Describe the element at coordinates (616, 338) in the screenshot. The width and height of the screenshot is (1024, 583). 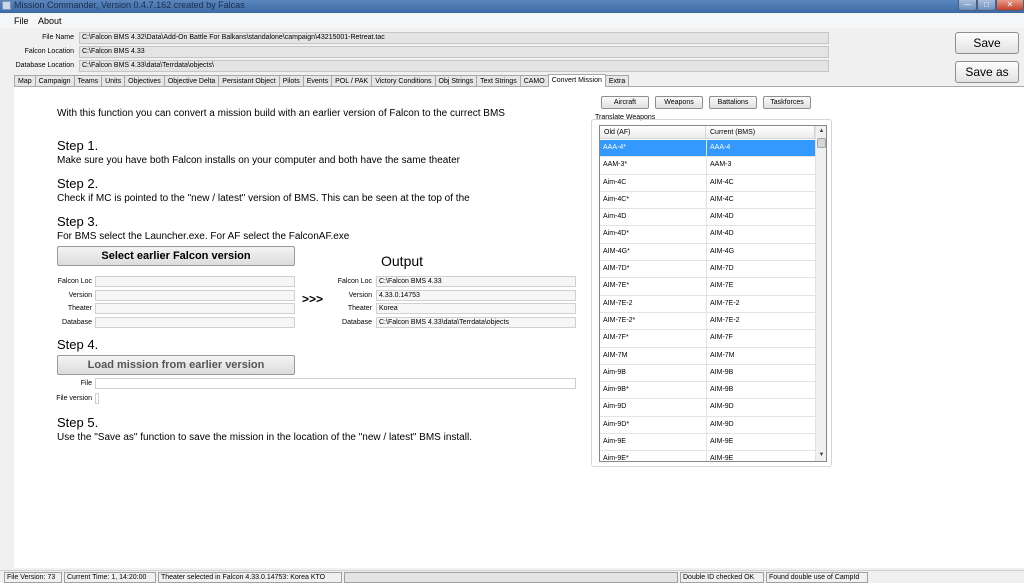
I see `cell-old-af: AIM-7F*` at that location.